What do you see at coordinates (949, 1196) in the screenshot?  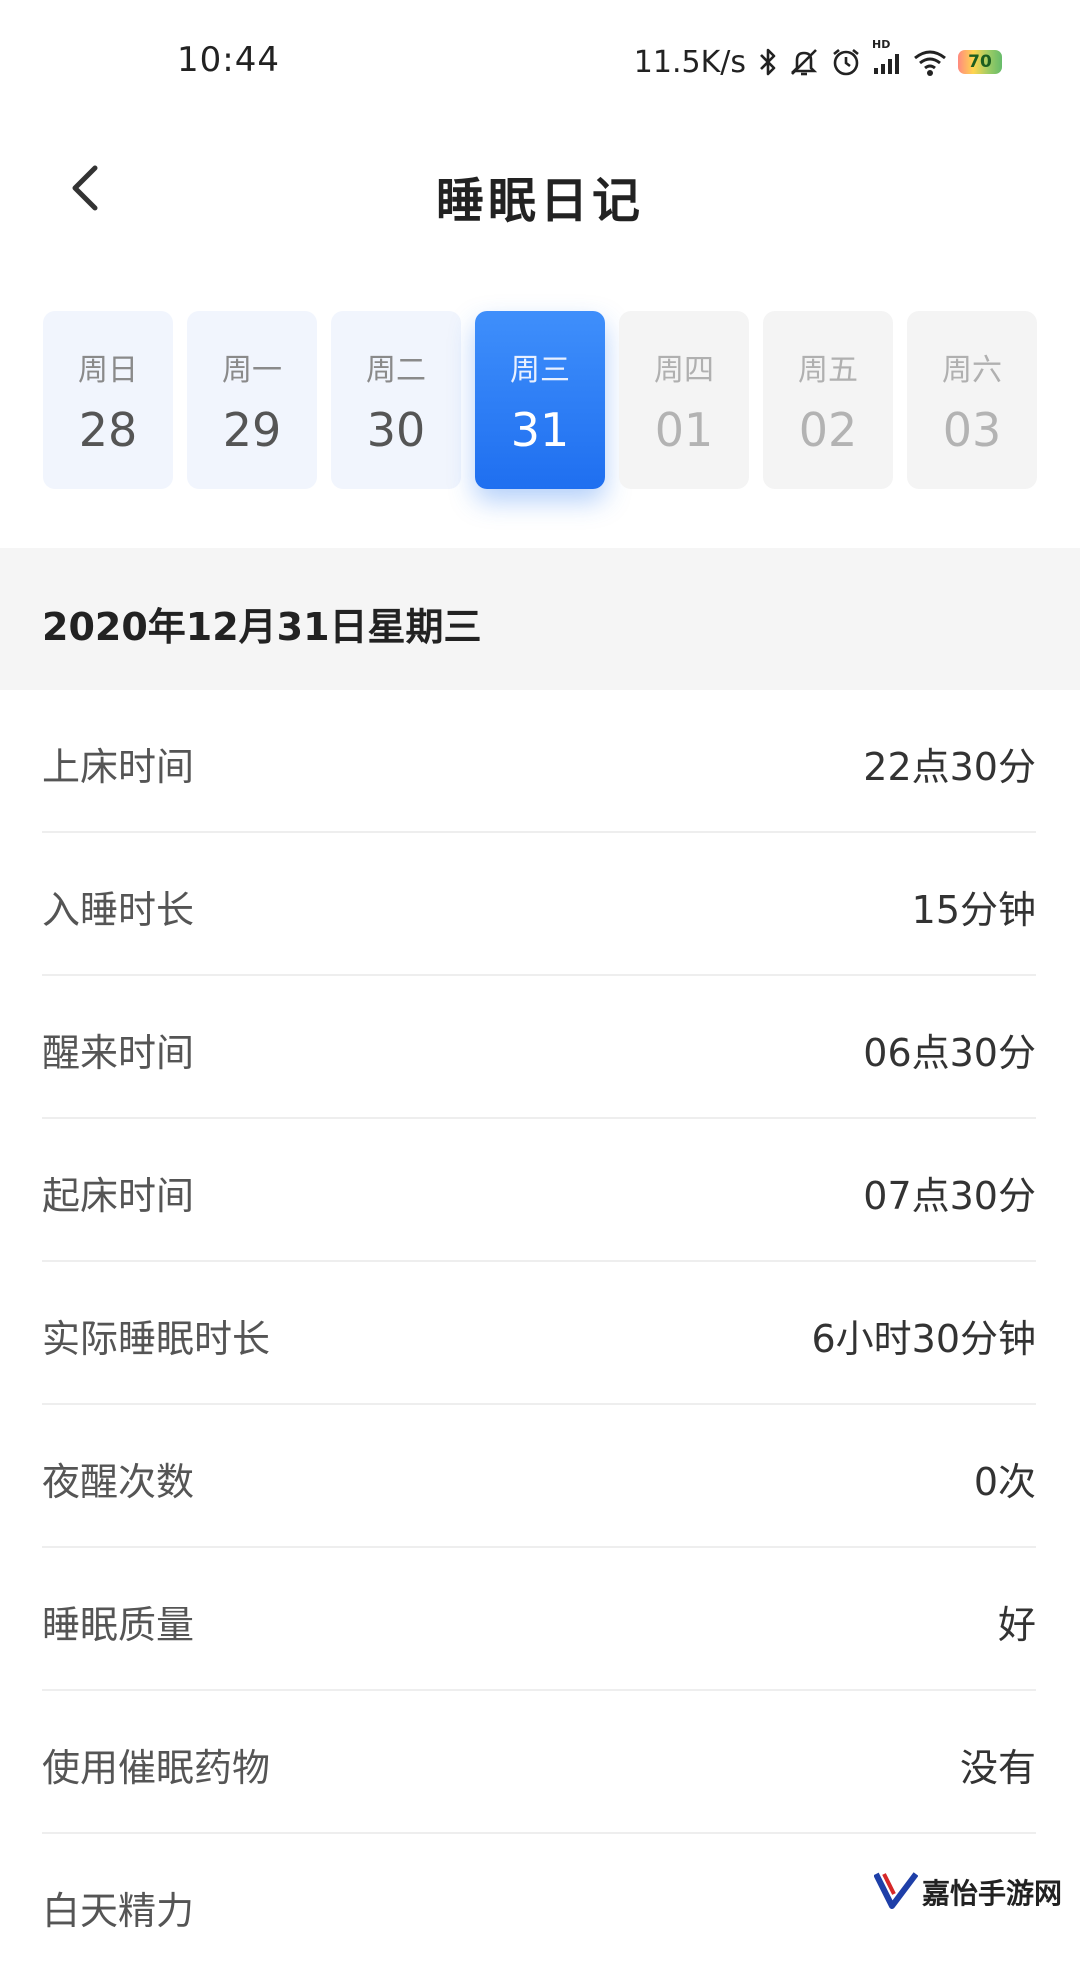 I see `row-value: 07点30分` at bounding box center [949, 1196].